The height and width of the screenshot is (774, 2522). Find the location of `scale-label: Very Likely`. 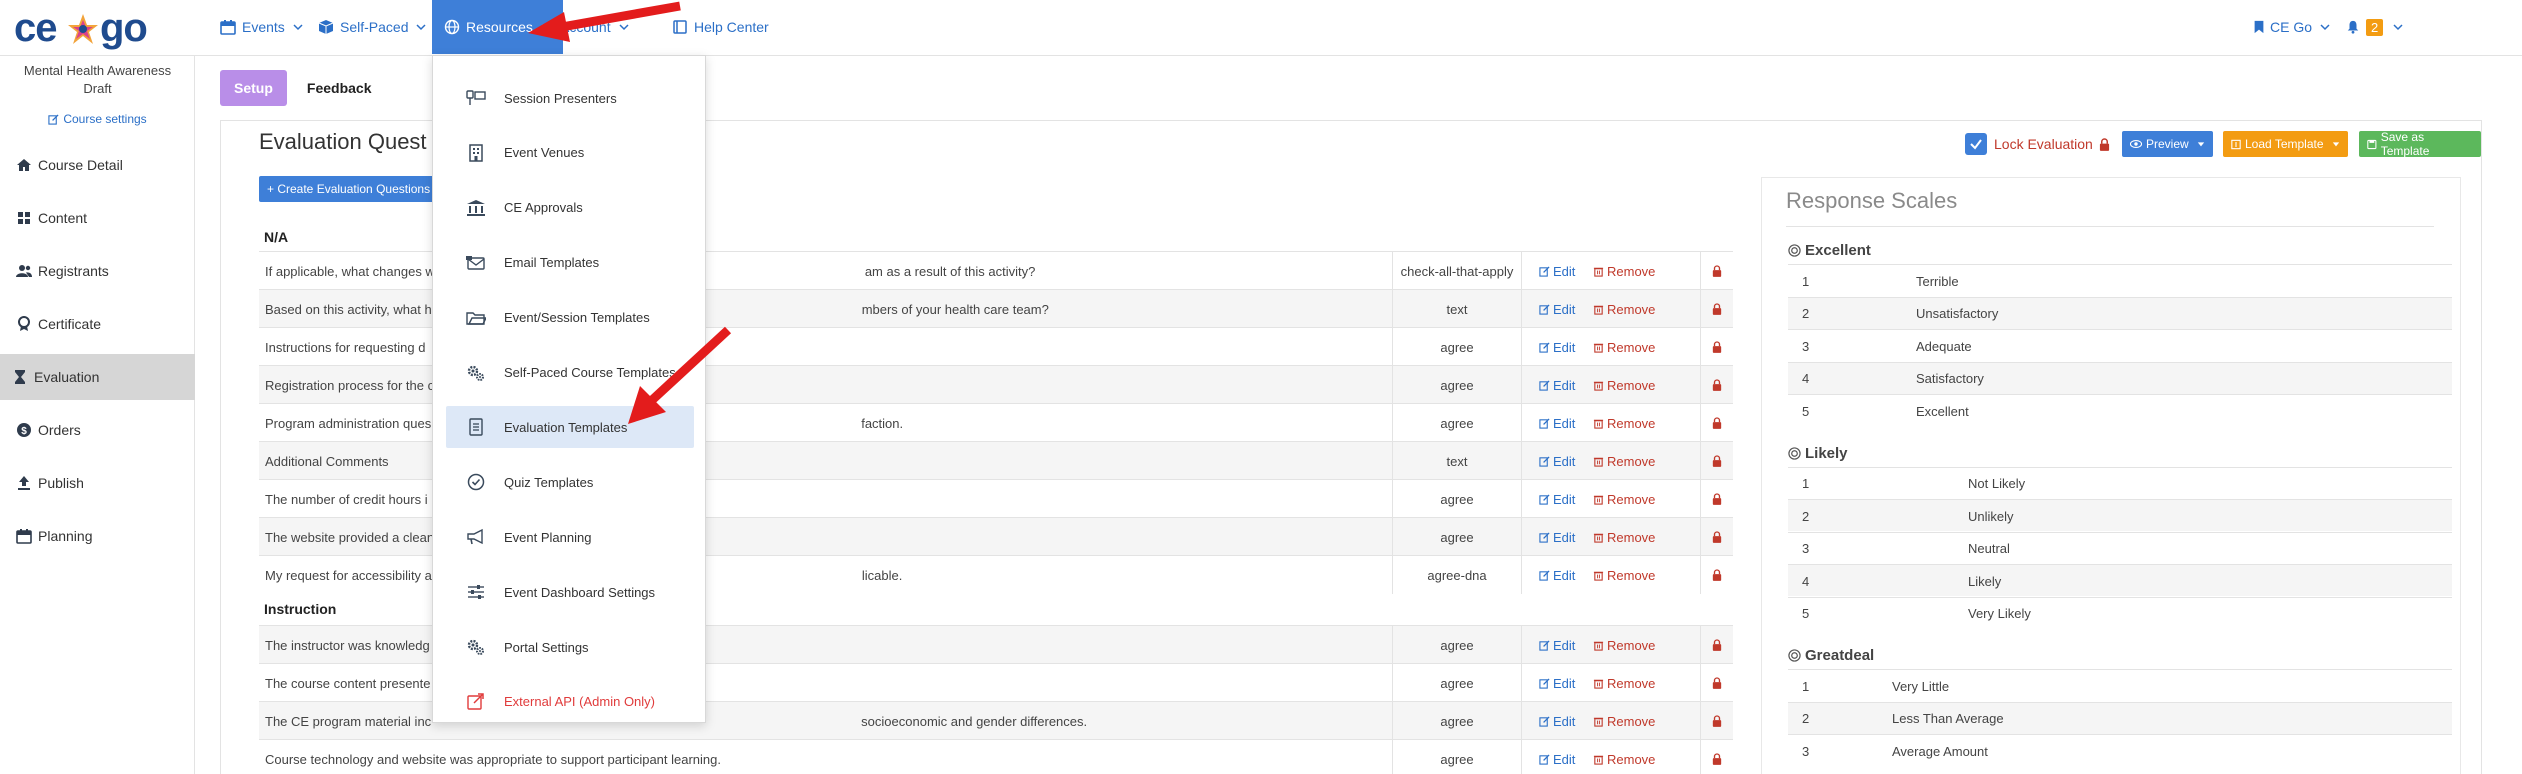

scale-label: Very Likely is located at coordinates (1999, 613).